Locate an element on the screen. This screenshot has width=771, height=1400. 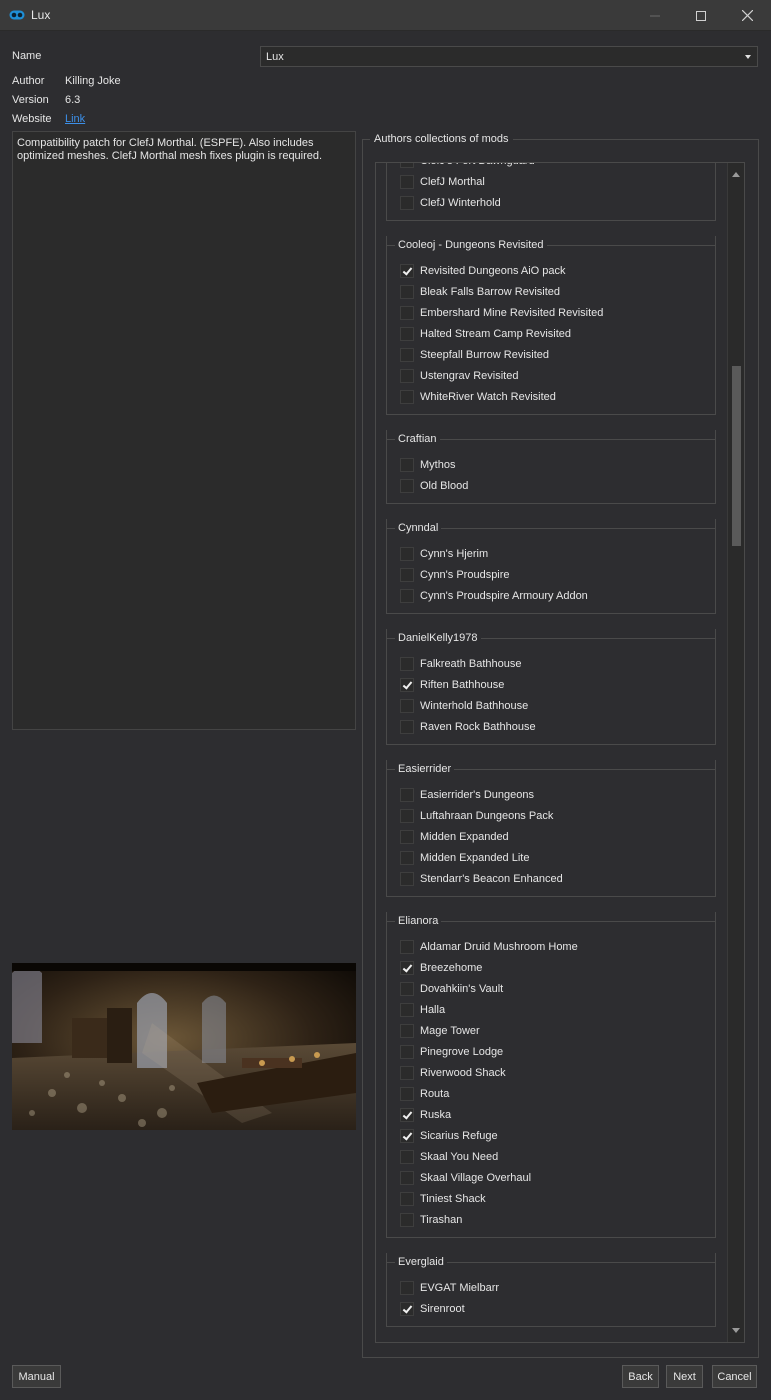
vertical-scrollbar is located at coordinates (735, 752).